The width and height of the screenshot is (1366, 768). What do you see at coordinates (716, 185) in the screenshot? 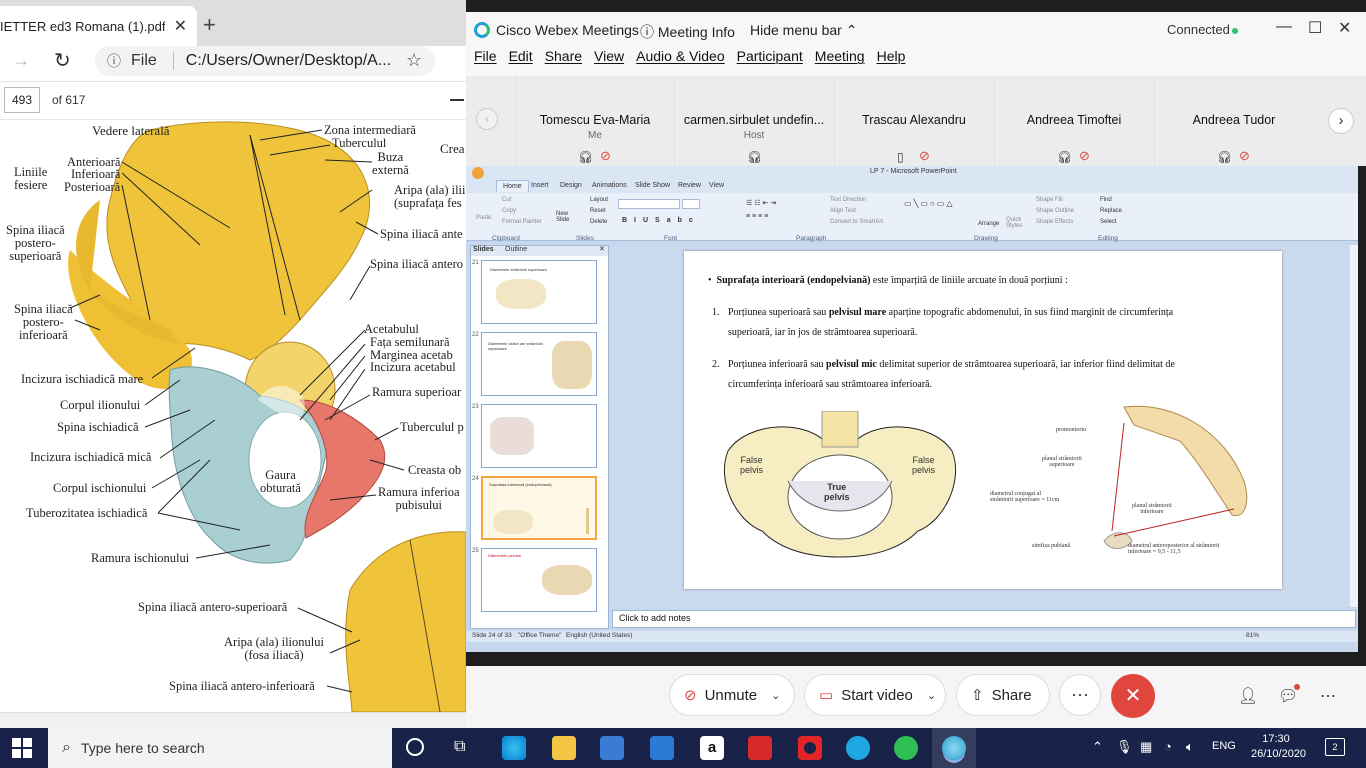
I see `ribbon-tab-view: View` at bounding box center [716, 185].